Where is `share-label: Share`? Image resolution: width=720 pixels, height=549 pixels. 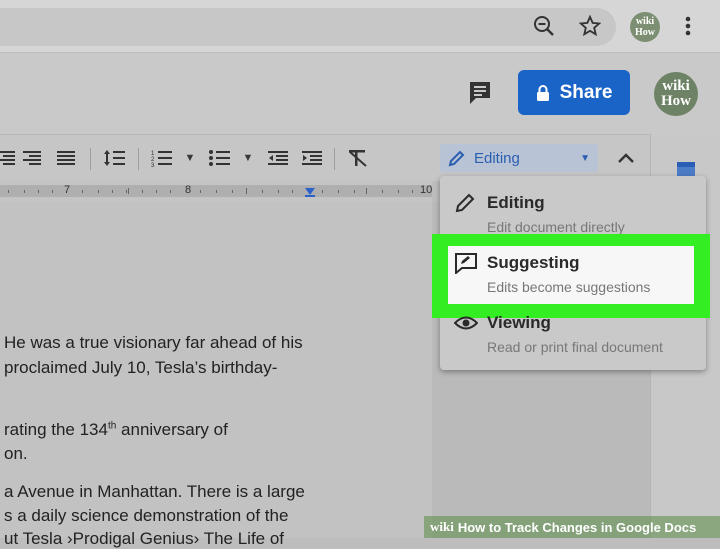
share-label: Share is located at coordinates (586, 92).